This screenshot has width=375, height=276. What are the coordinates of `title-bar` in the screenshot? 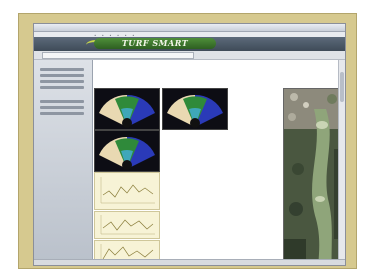 It's located at (189, 28).